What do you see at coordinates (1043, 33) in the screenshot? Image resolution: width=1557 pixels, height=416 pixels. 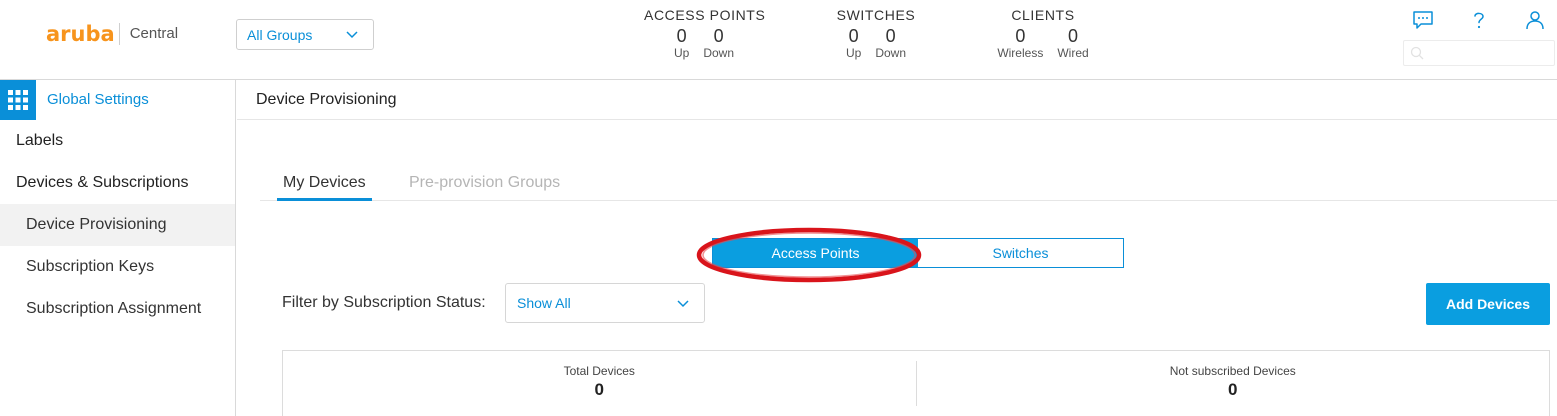 I see `clients-stats: CLIENTS 0 Wireless 0 Wired` at bounding box center [1043, 33].